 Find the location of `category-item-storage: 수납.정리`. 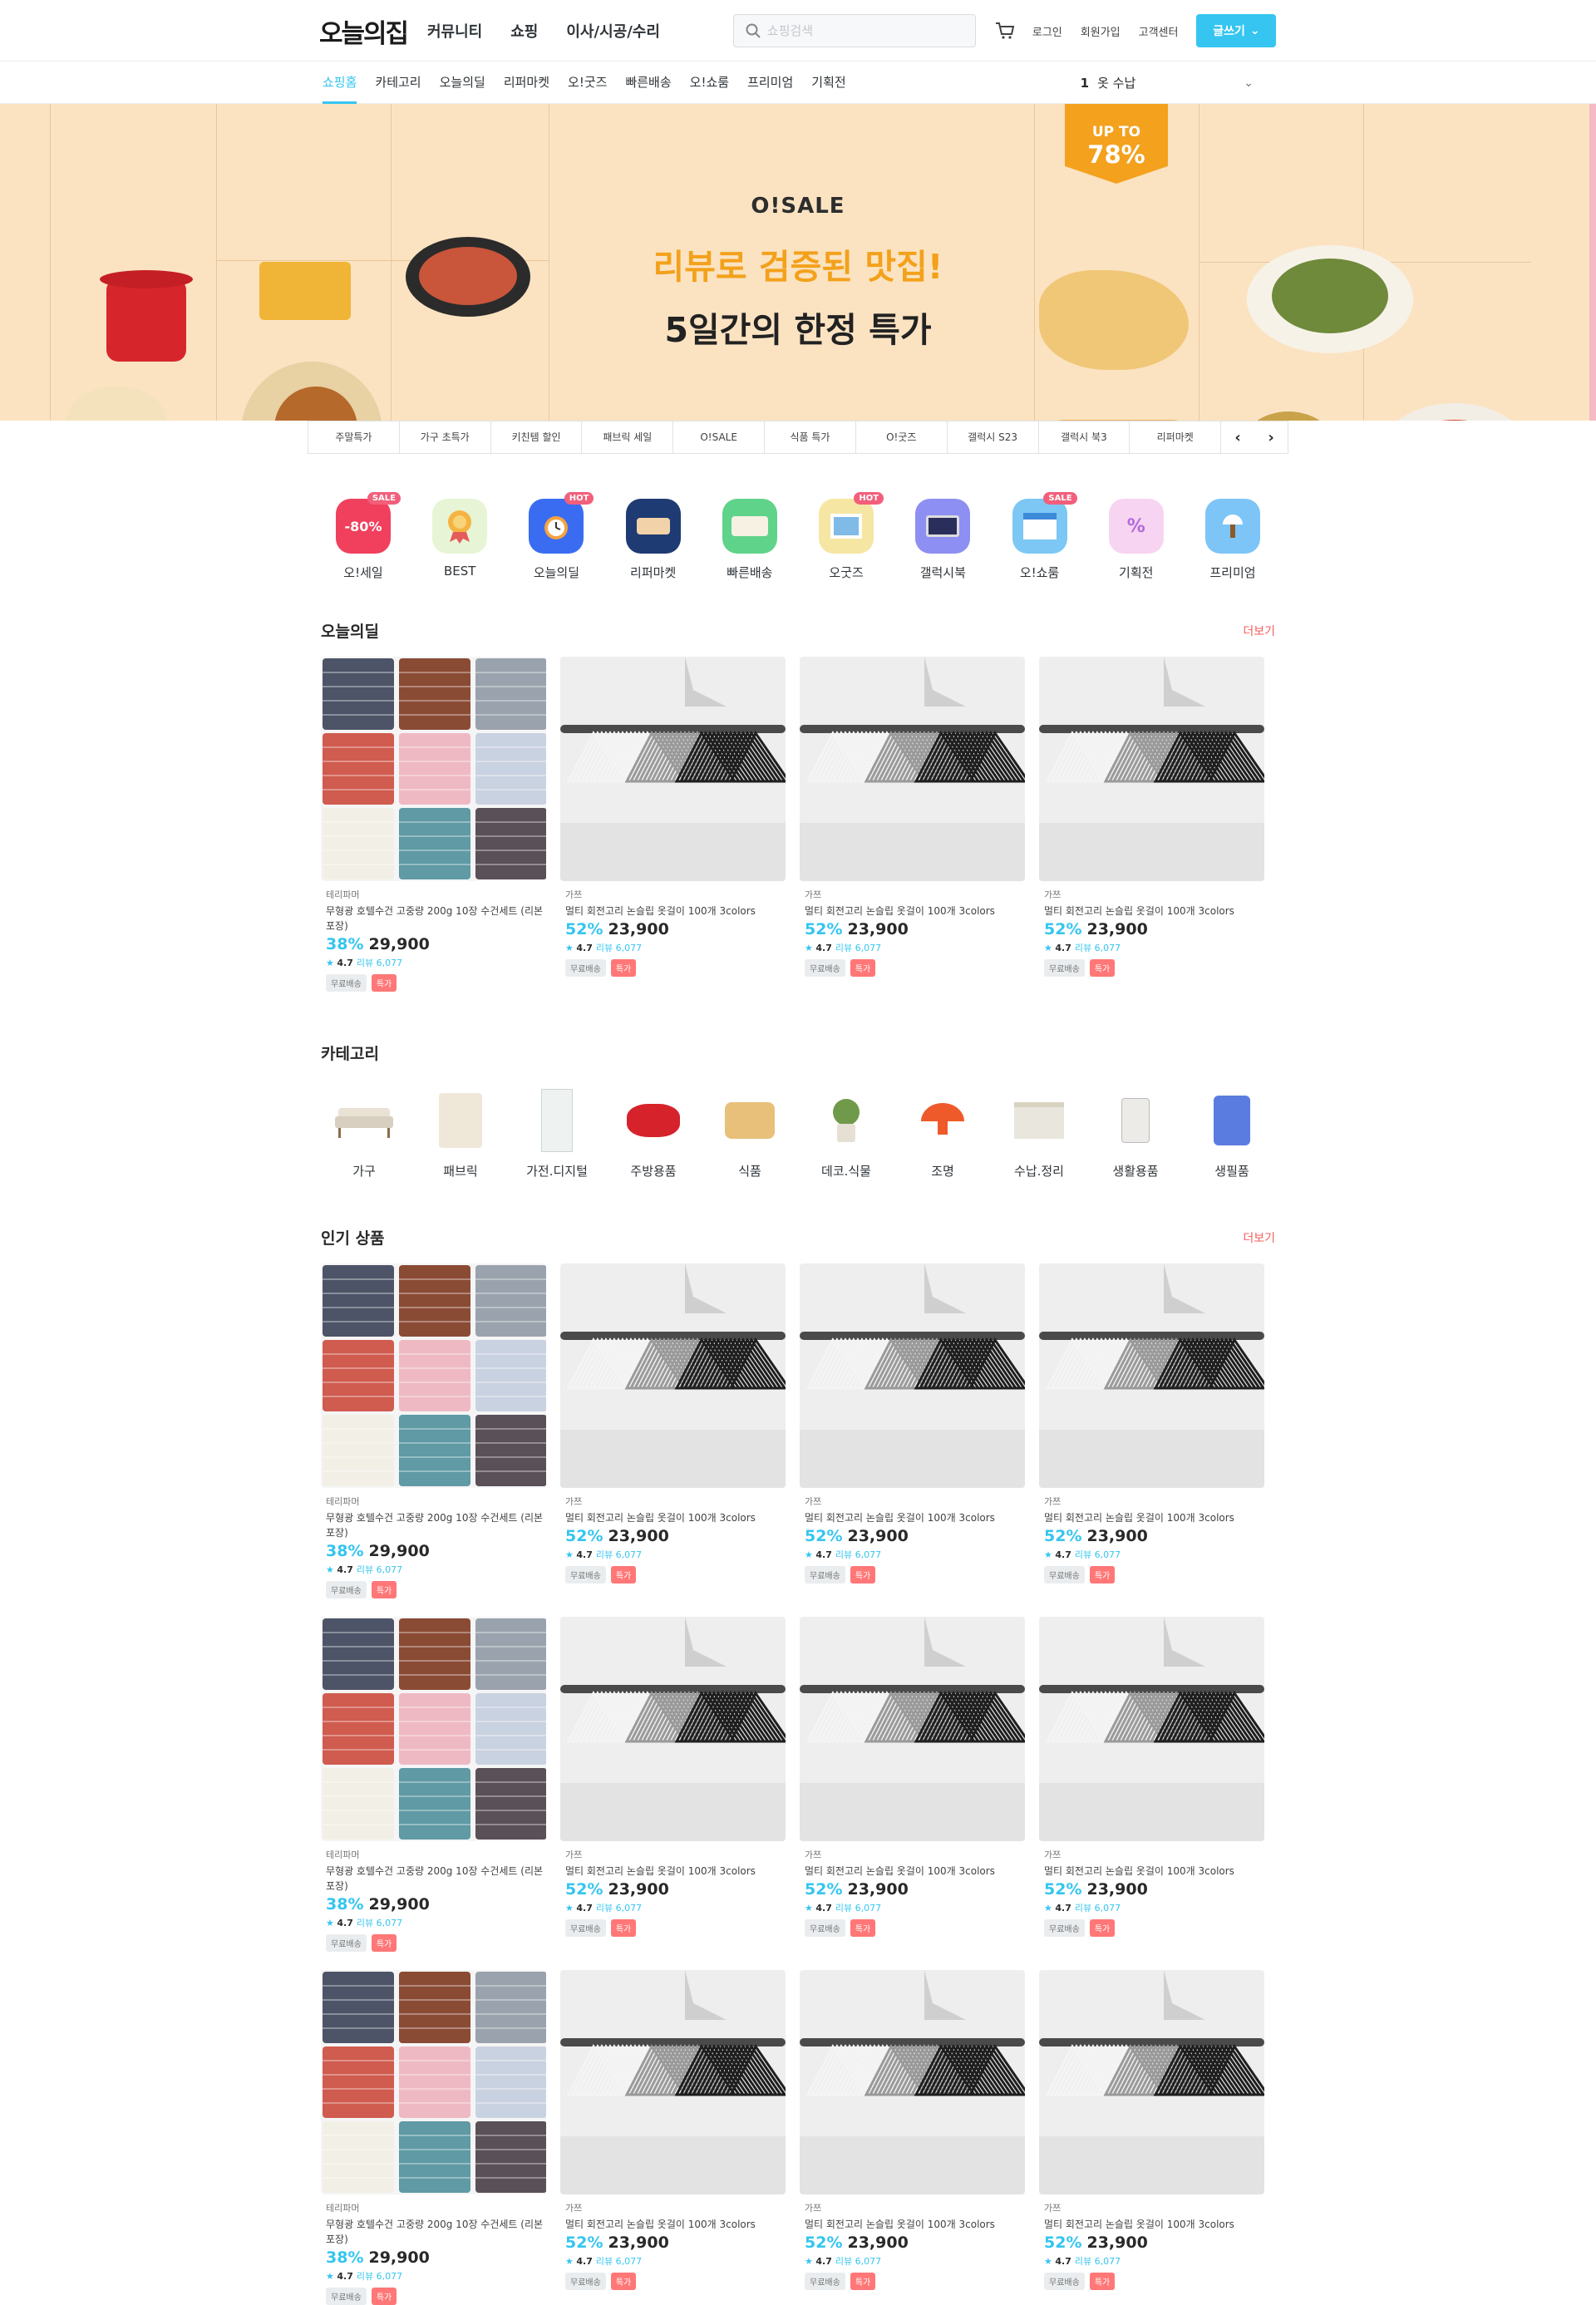

category-item-storage: 수납.정리 is located at coordinates (1039, 1133).